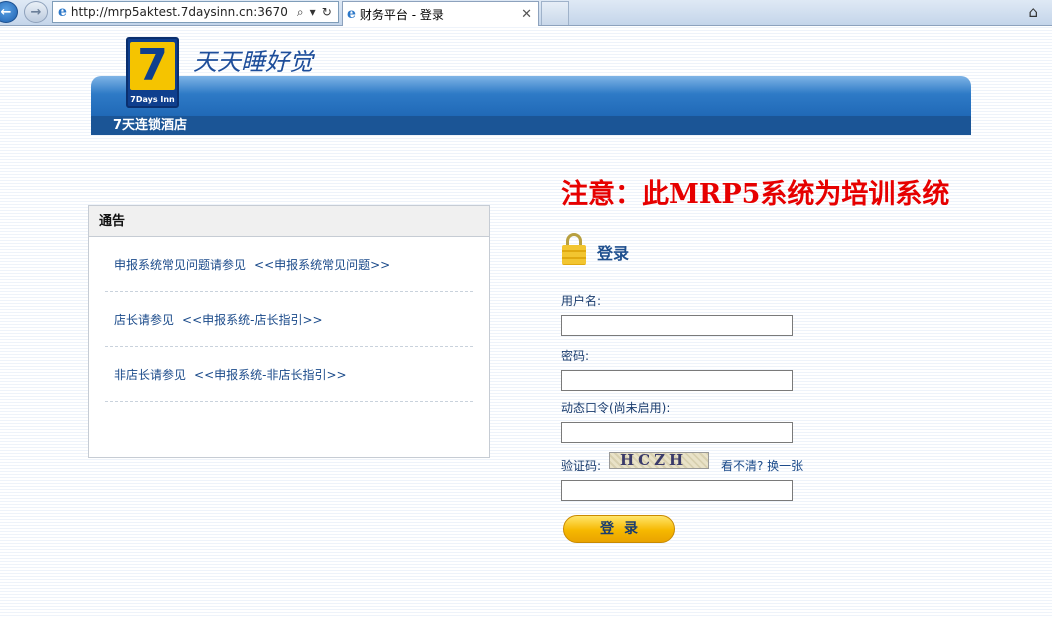 Image resolution: width=1052 pixels, height=618 pixels. Describe the element at coordinates (300, 12) in the screenshot. I see `search-icon: ⌕` at that location.